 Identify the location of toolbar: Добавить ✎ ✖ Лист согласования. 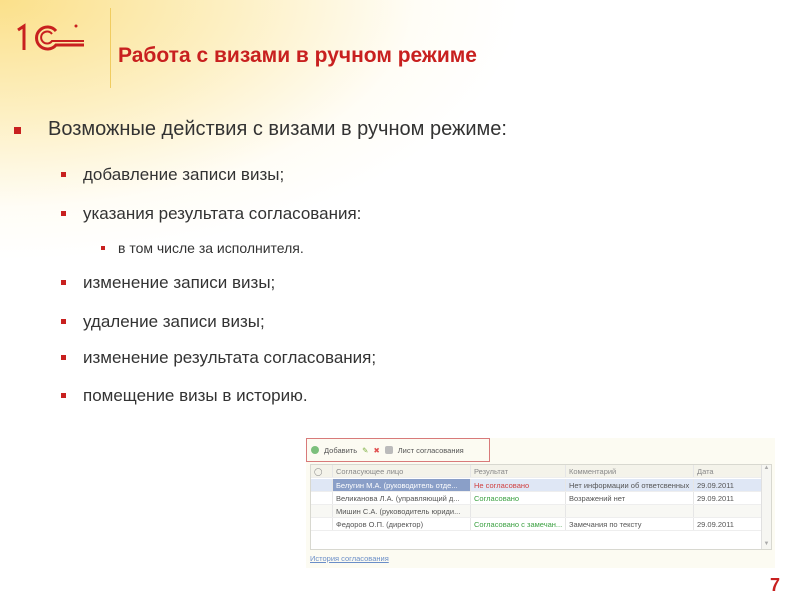
(398, 450).